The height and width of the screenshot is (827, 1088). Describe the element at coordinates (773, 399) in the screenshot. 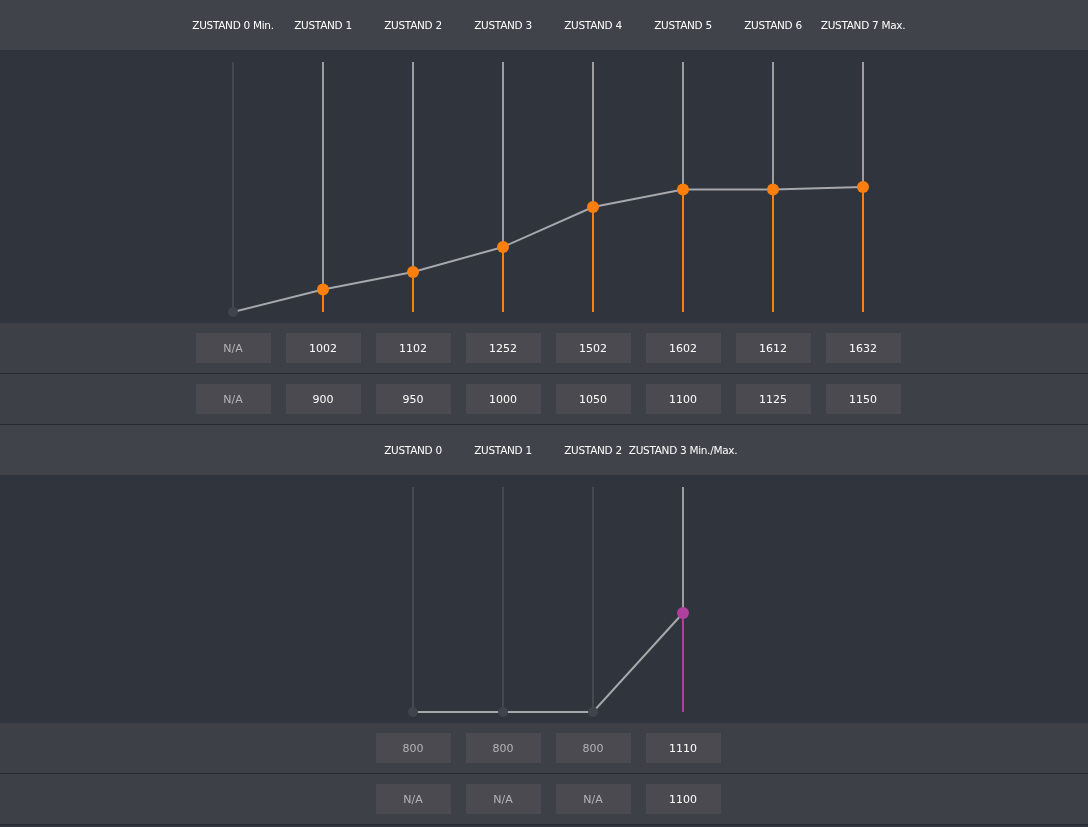

I see `value-field: 1125` at that location.